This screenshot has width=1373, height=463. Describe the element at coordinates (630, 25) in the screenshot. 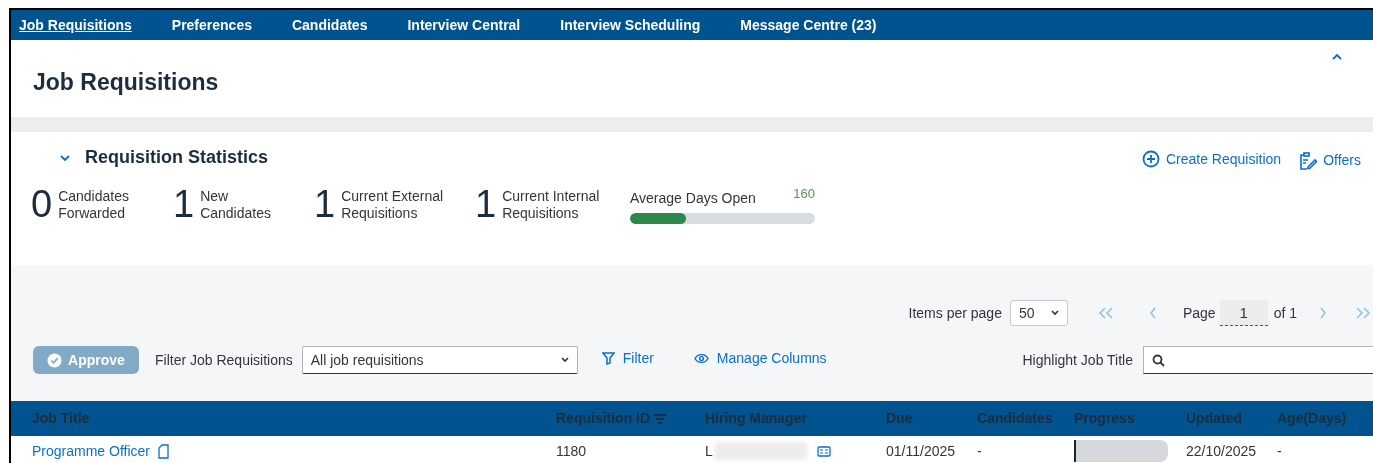

I see `nav-tab: Interview Scheduling` at that location.